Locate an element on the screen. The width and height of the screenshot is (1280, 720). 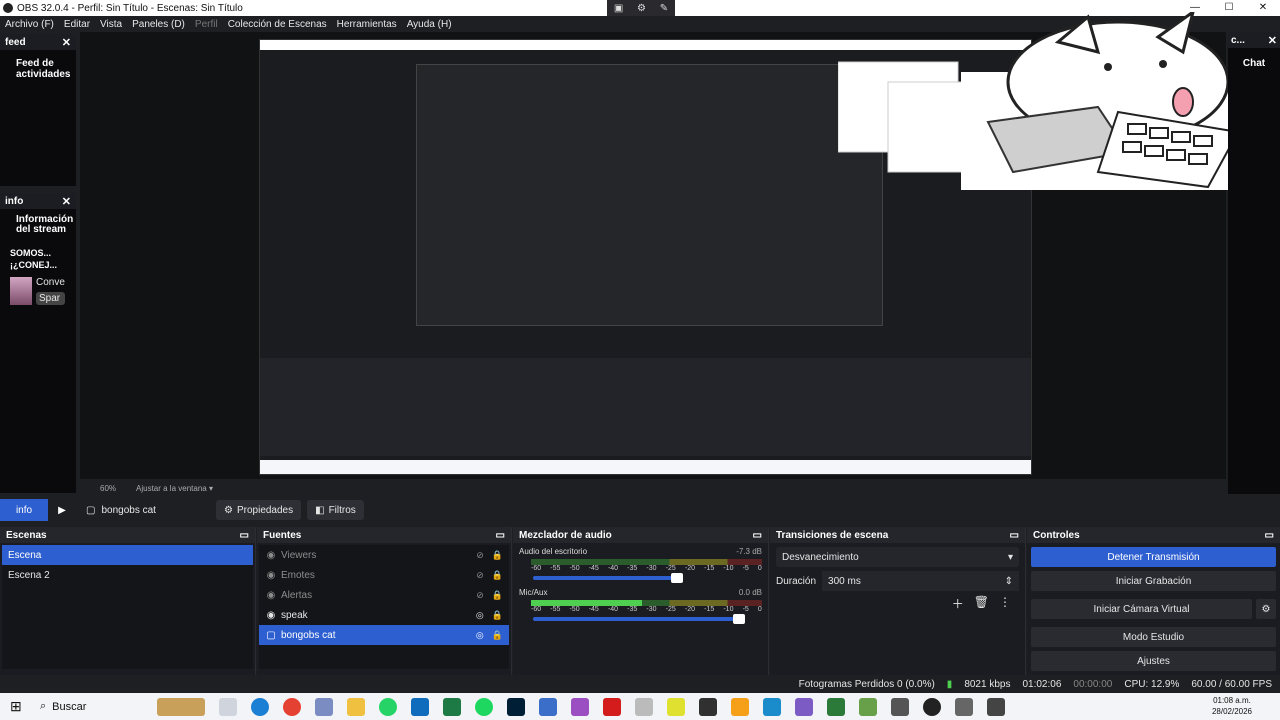
expand-arrow-icon: ▶ is located at coordinates (62, 510).